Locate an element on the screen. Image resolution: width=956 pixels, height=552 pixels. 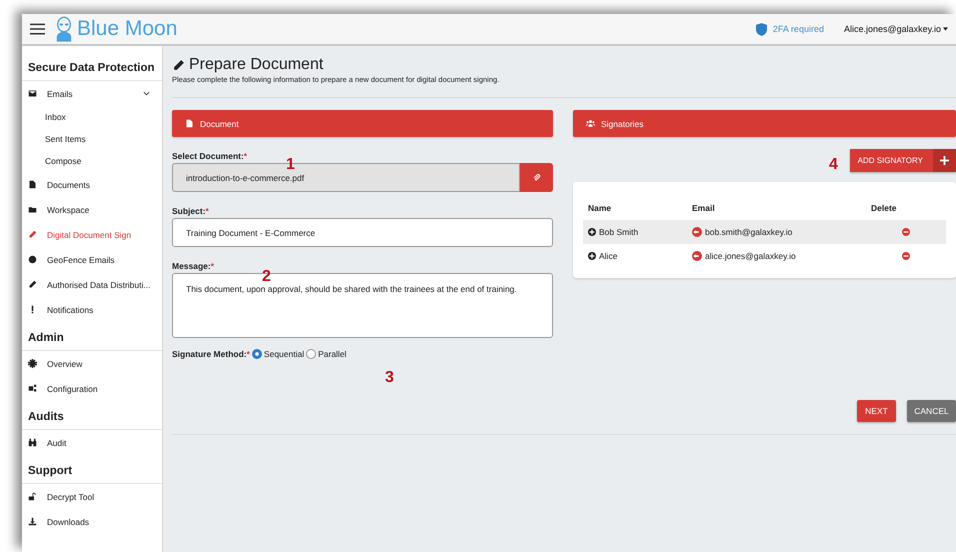
envelope-icon is located at coordinates (32, 93).